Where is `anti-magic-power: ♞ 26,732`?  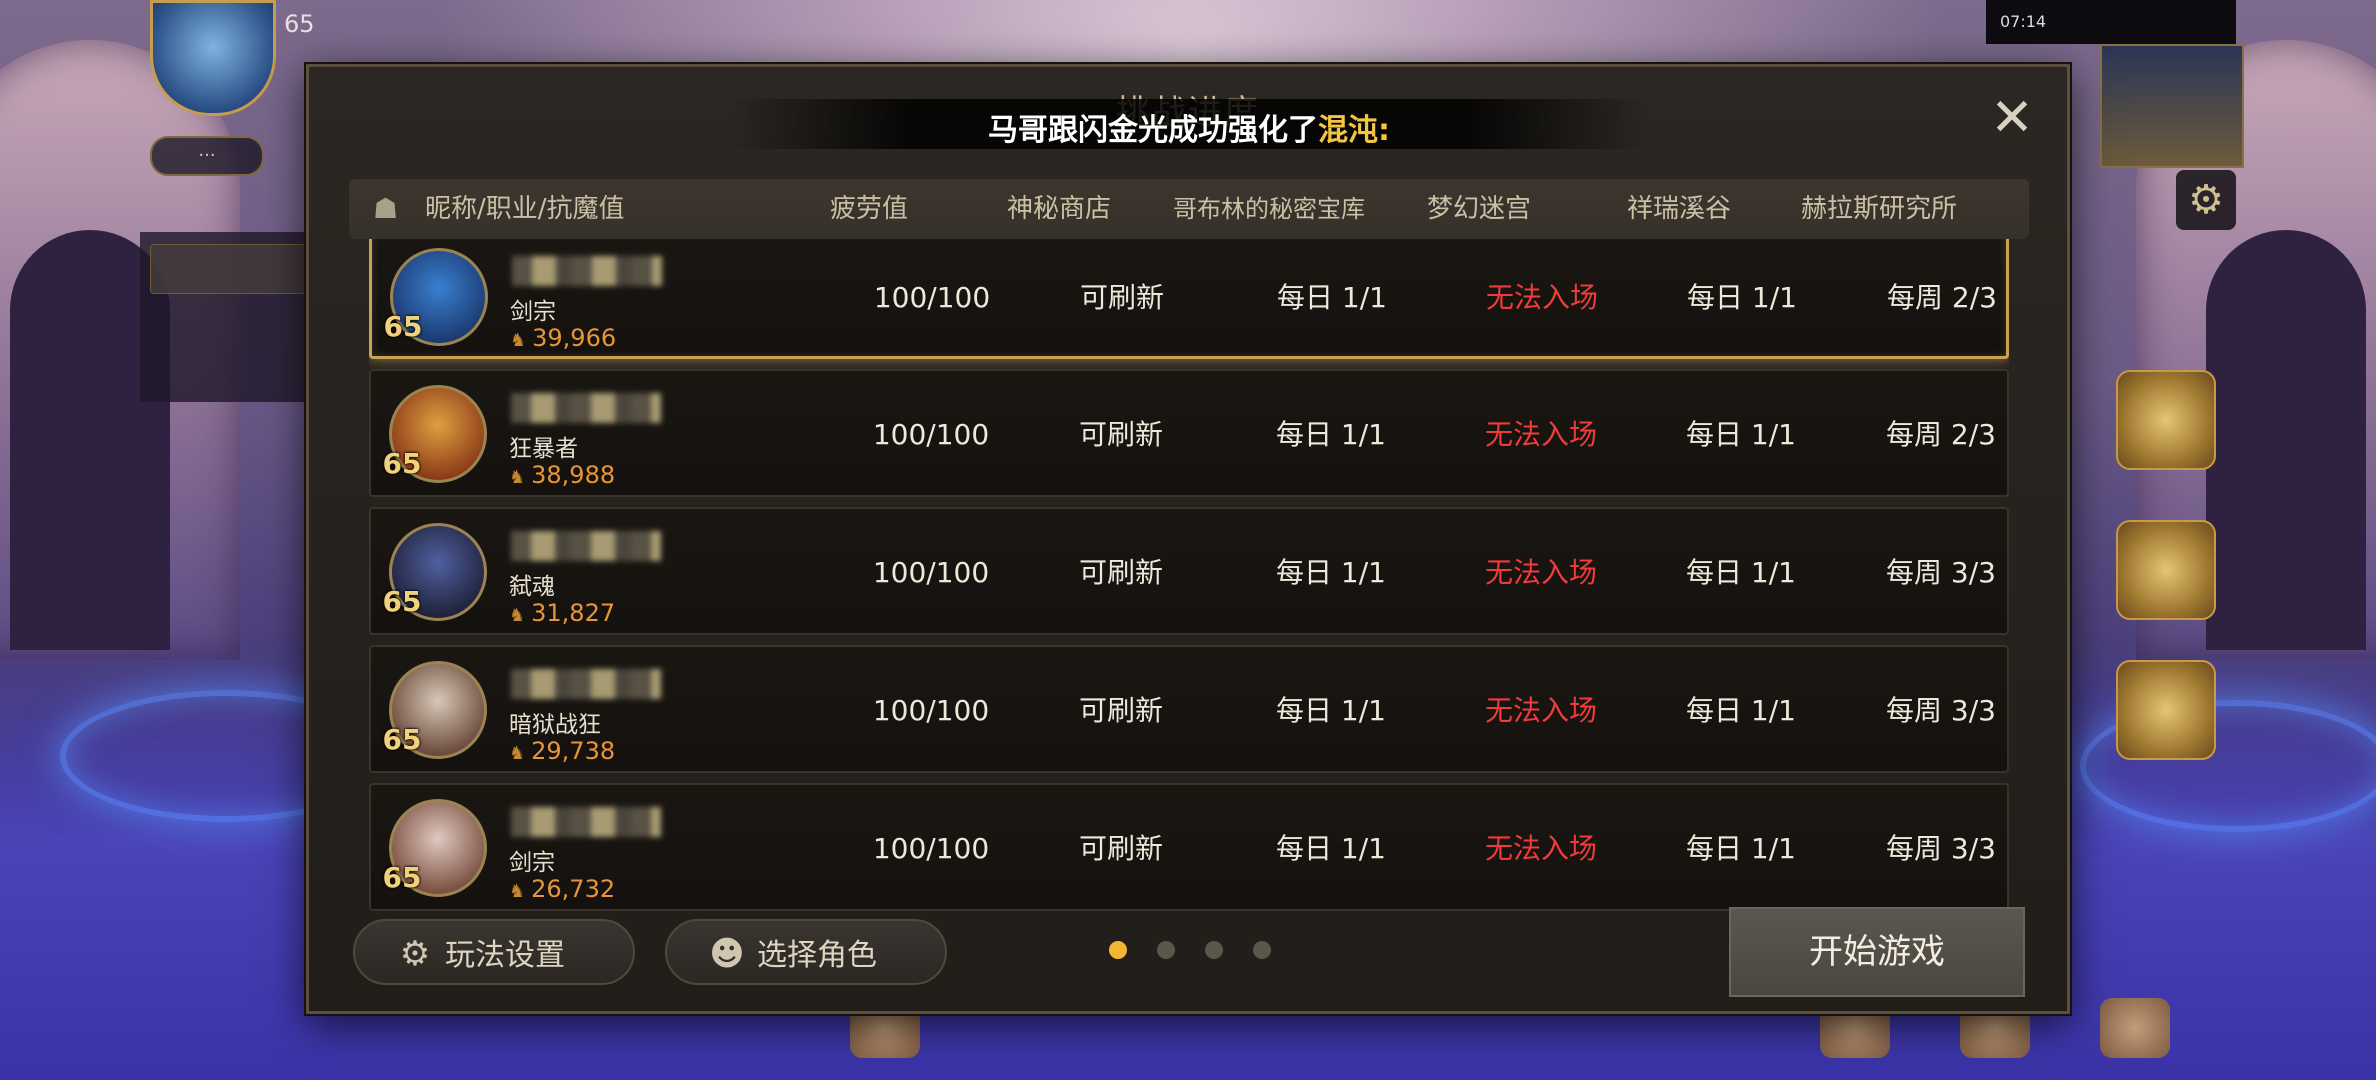 anti-magic-power: ♞ 26,732 is located at coordinates (562, 889).